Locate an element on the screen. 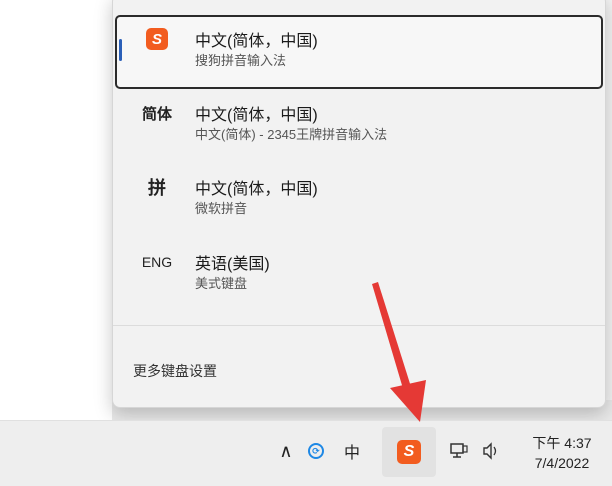 This screenshot has width=612, height=486. clock-time: 下午 4:37 is located at coordinates (562, 443).